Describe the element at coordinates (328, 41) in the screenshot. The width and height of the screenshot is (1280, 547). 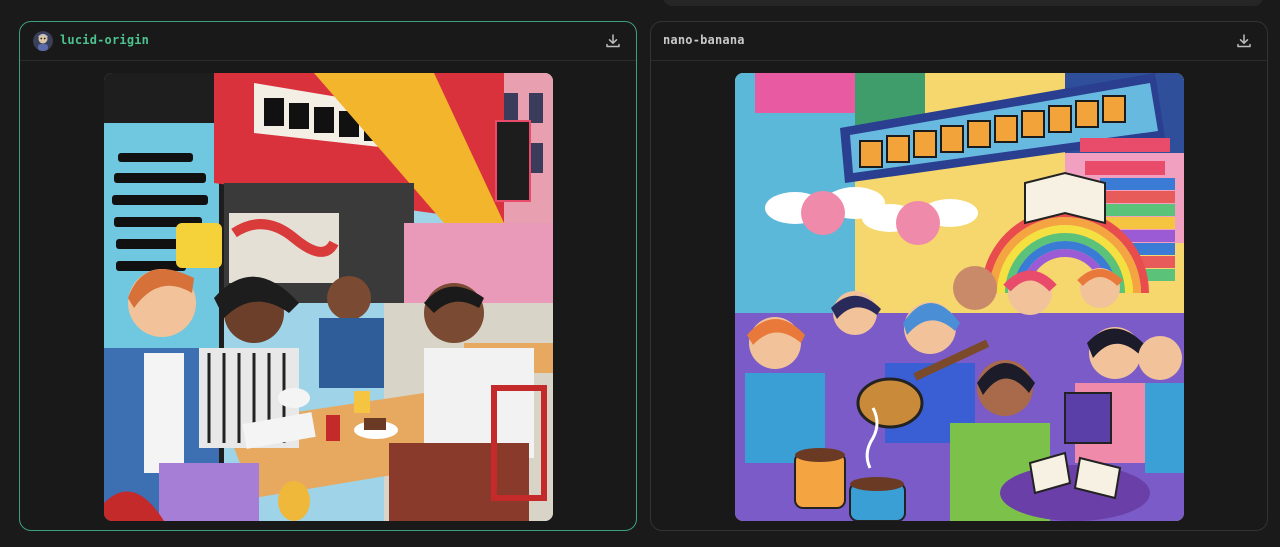
I see `card-header: lucid-origin` at that location.